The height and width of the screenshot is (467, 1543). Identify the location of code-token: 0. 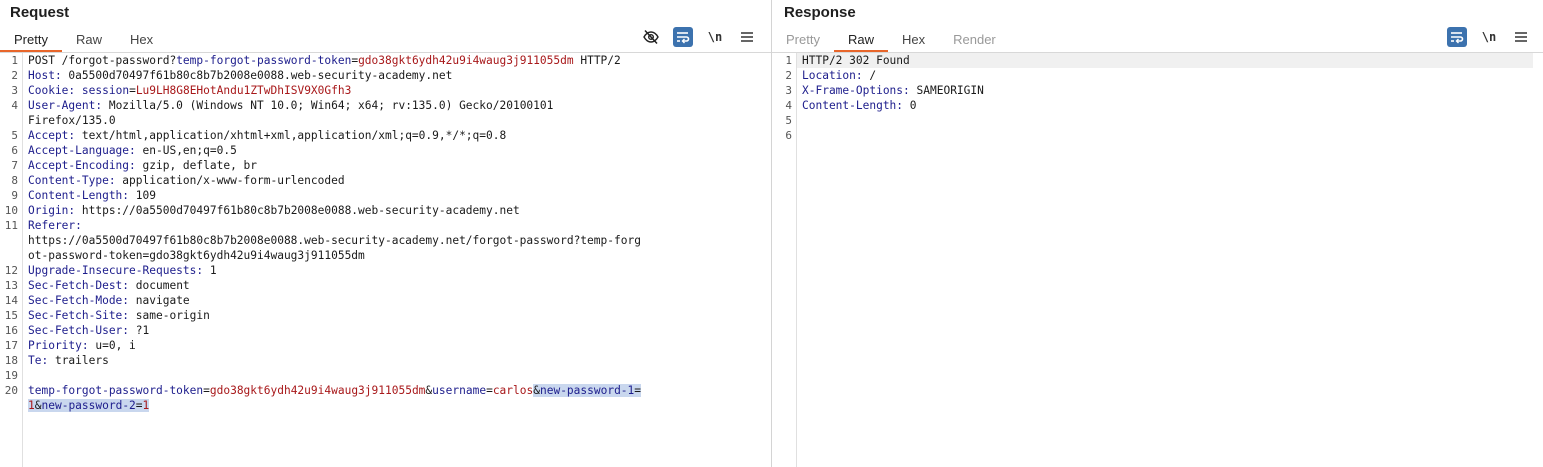
(910, 105).